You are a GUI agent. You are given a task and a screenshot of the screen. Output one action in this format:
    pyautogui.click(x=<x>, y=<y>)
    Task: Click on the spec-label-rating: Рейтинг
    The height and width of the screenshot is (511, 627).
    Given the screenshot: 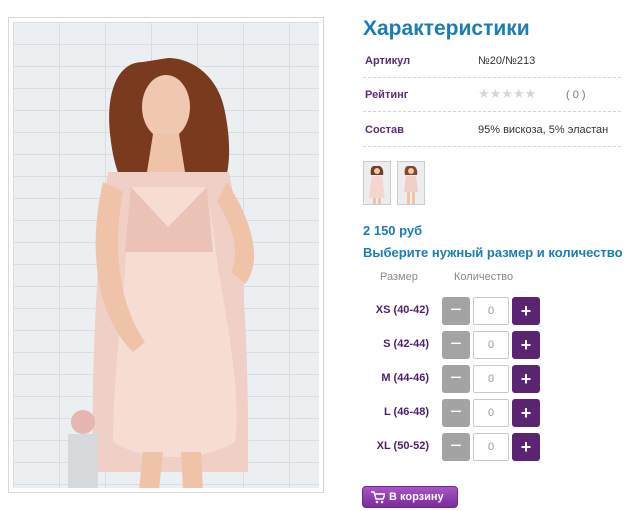 What is the action you would take?
    pyautogui.click(x=387, y=95)
    